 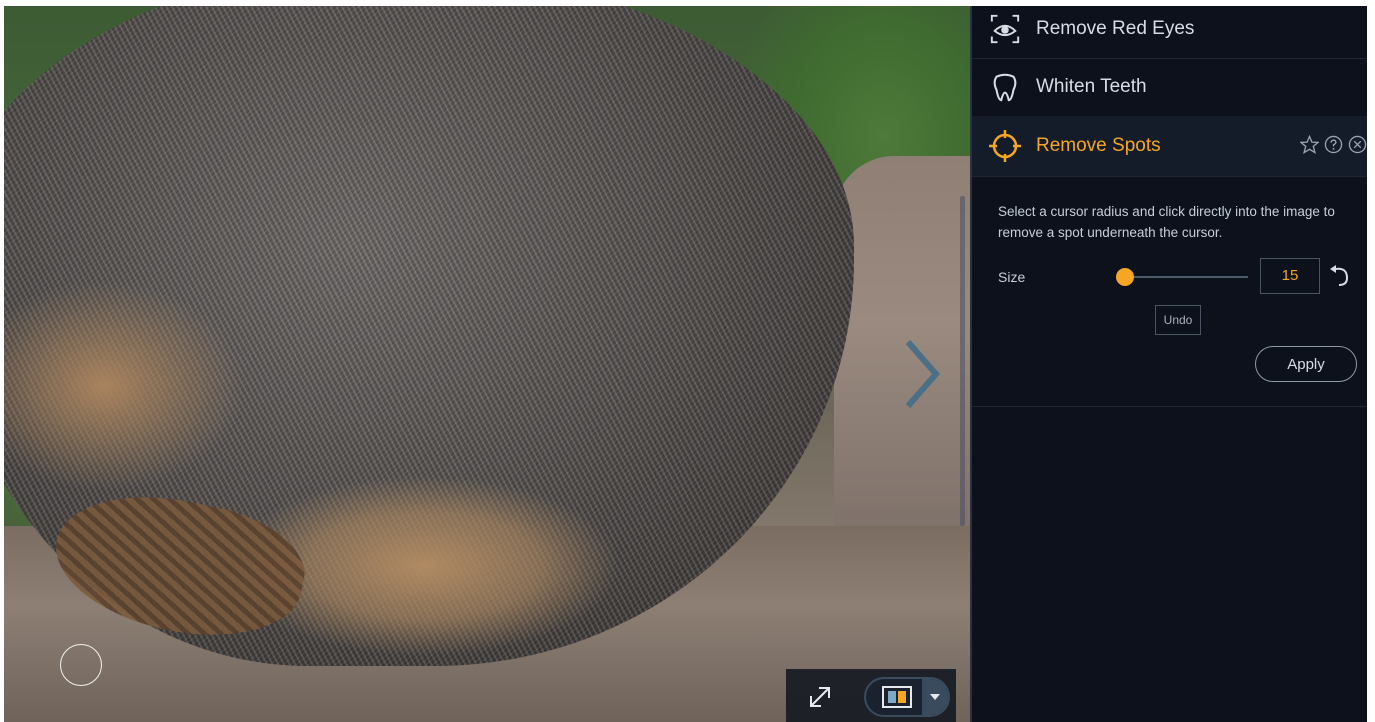 I want to click on favorite-star-button, so click(x=1309, y=144).